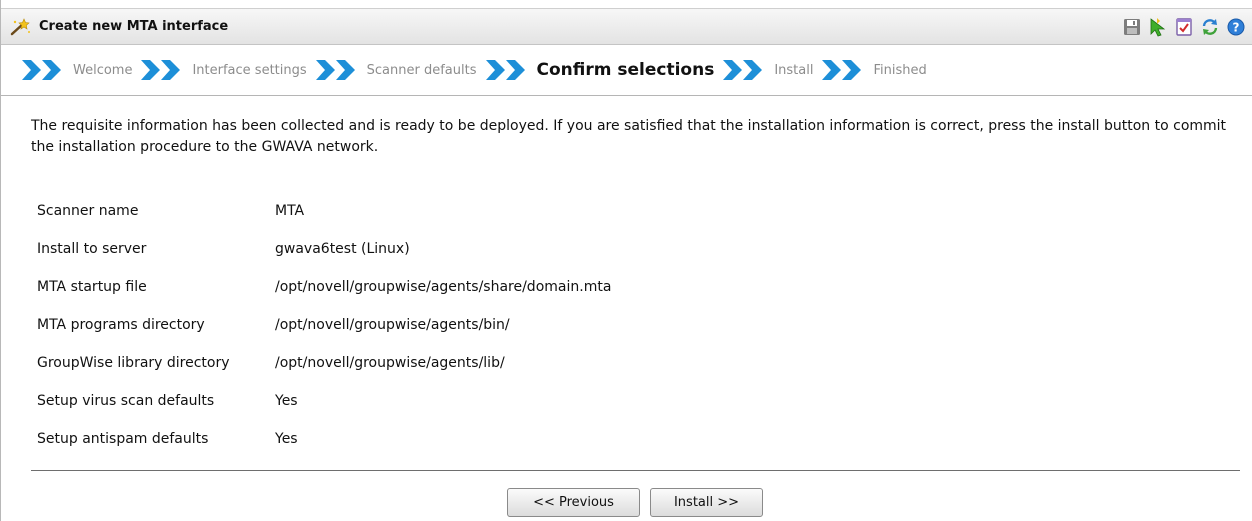 This screenshot has height=521, width=1252. Describe the element at coordinates (103, 70) in the screenshot. I see `wizard-step-label: Welcome` at that location.